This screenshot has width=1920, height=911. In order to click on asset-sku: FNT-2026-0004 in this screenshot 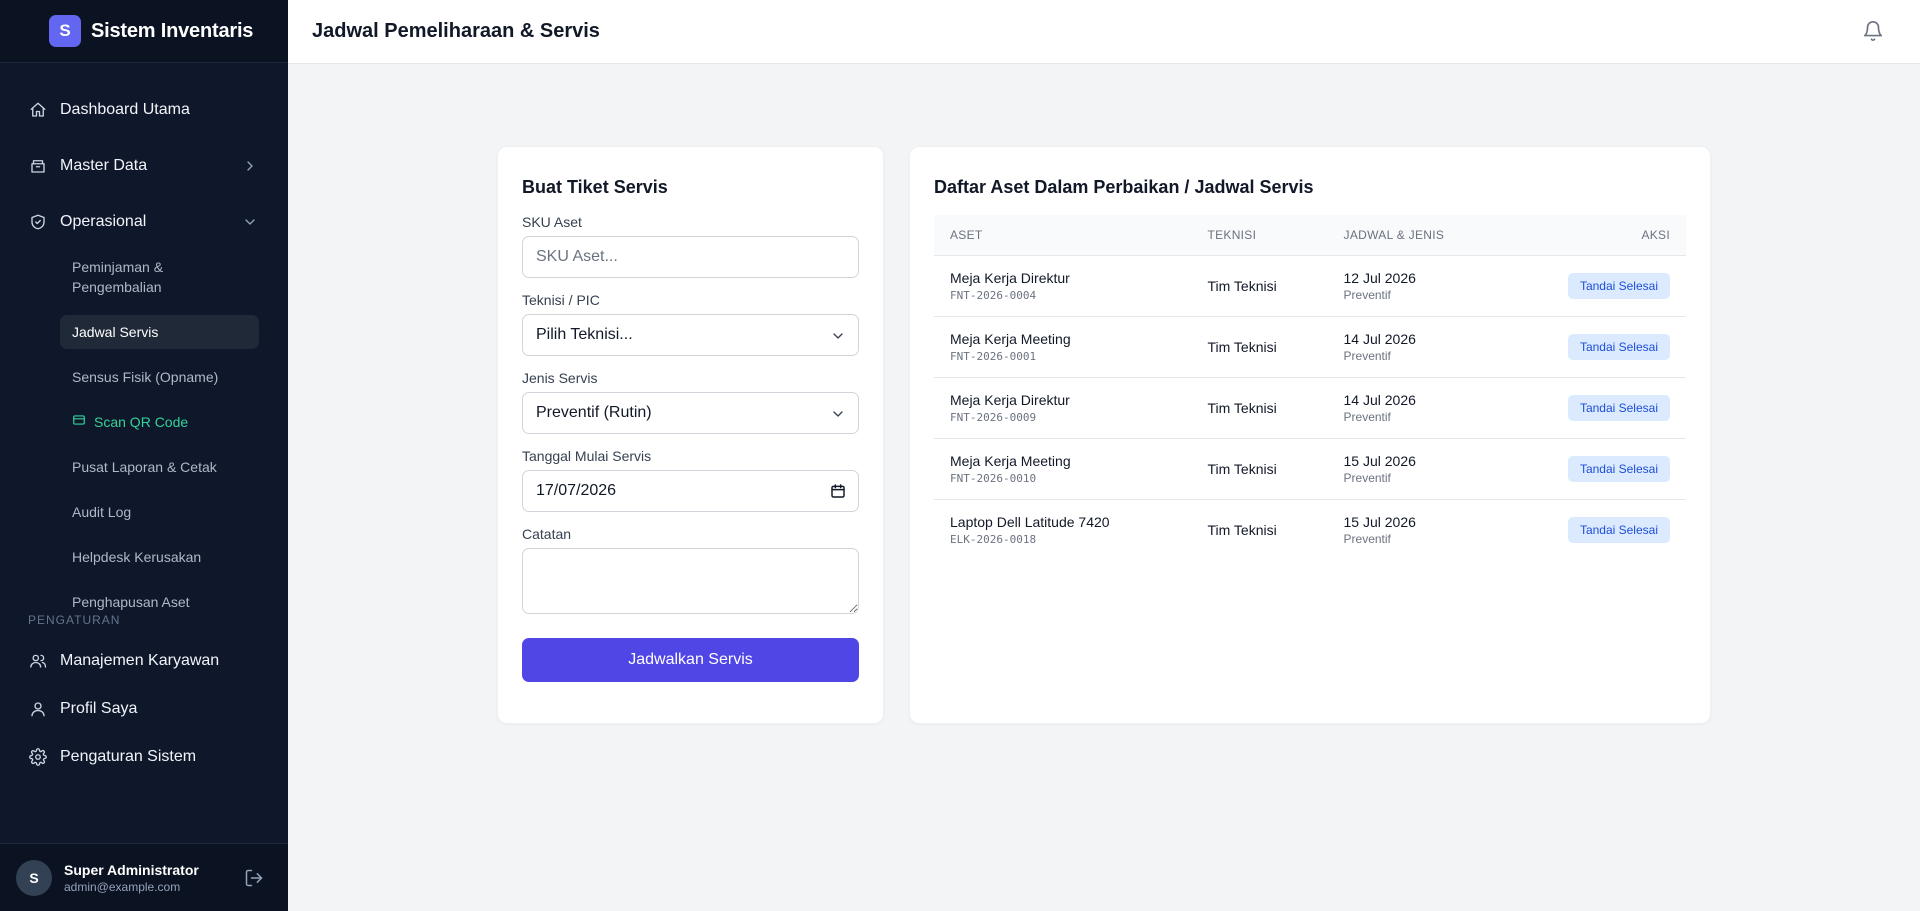, I will do `click(993, 295)`.